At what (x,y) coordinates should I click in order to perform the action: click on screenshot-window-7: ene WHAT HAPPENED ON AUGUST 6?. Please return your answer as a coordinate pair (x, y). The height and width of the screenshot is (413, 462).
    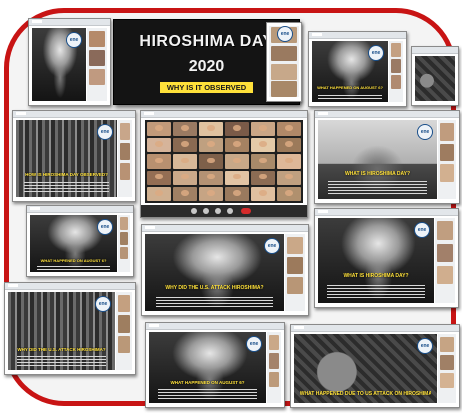
    Looking at the image, I should click on (80, 241).